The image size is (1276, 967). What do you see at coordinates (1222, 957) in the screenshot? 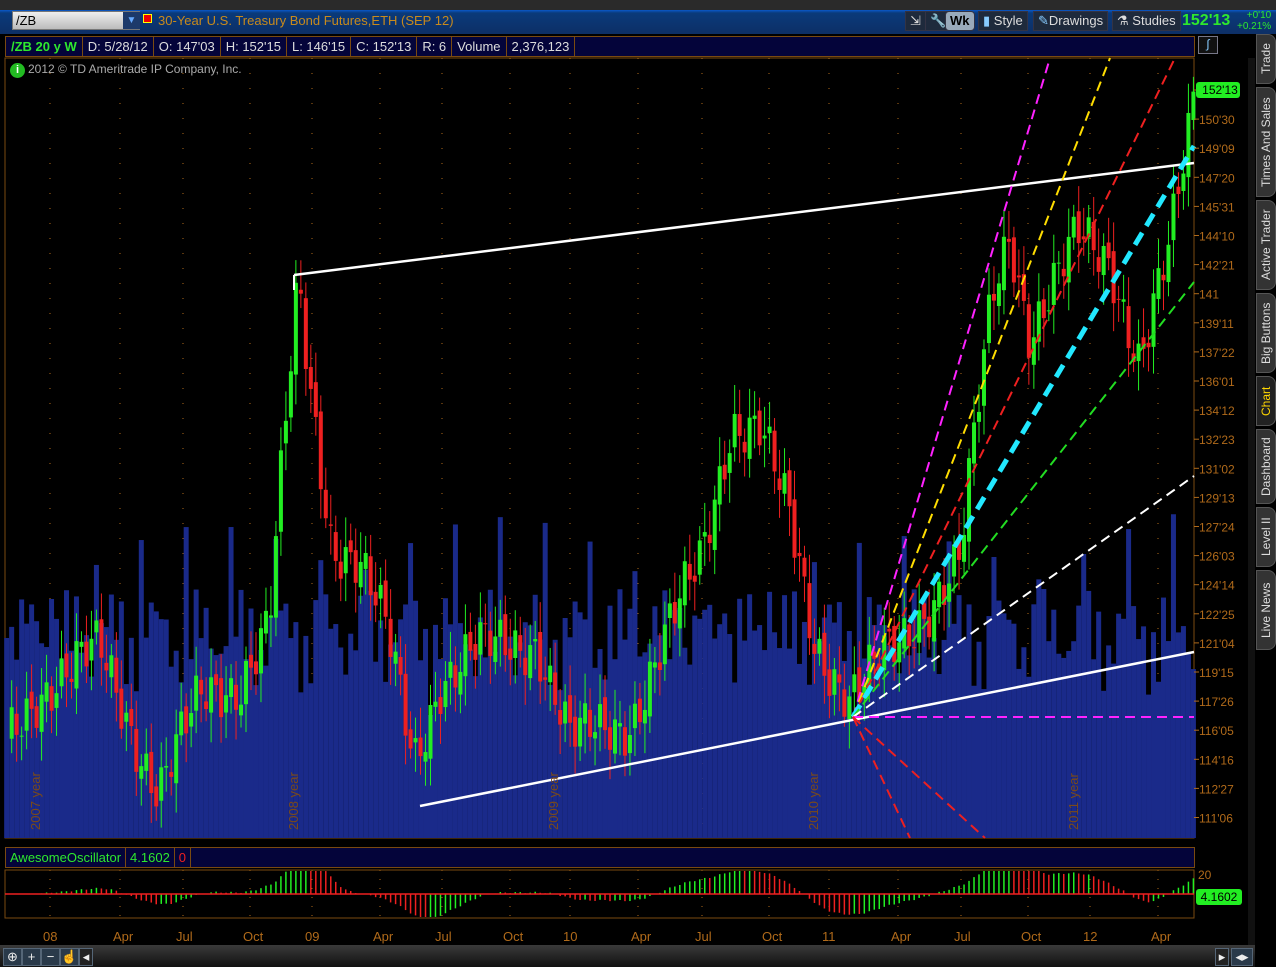
I see `scroll-right-icon: ▸` at bounding box center [1222, 957].